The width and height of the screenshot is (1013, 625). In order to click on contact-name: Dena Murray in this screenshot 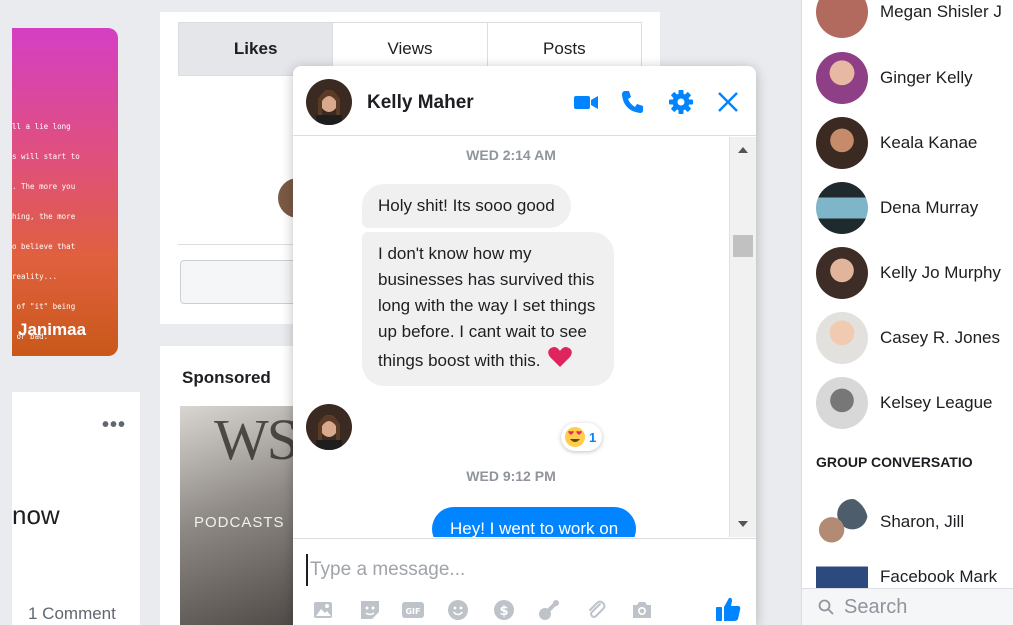, I will do `click(929, 207)`.